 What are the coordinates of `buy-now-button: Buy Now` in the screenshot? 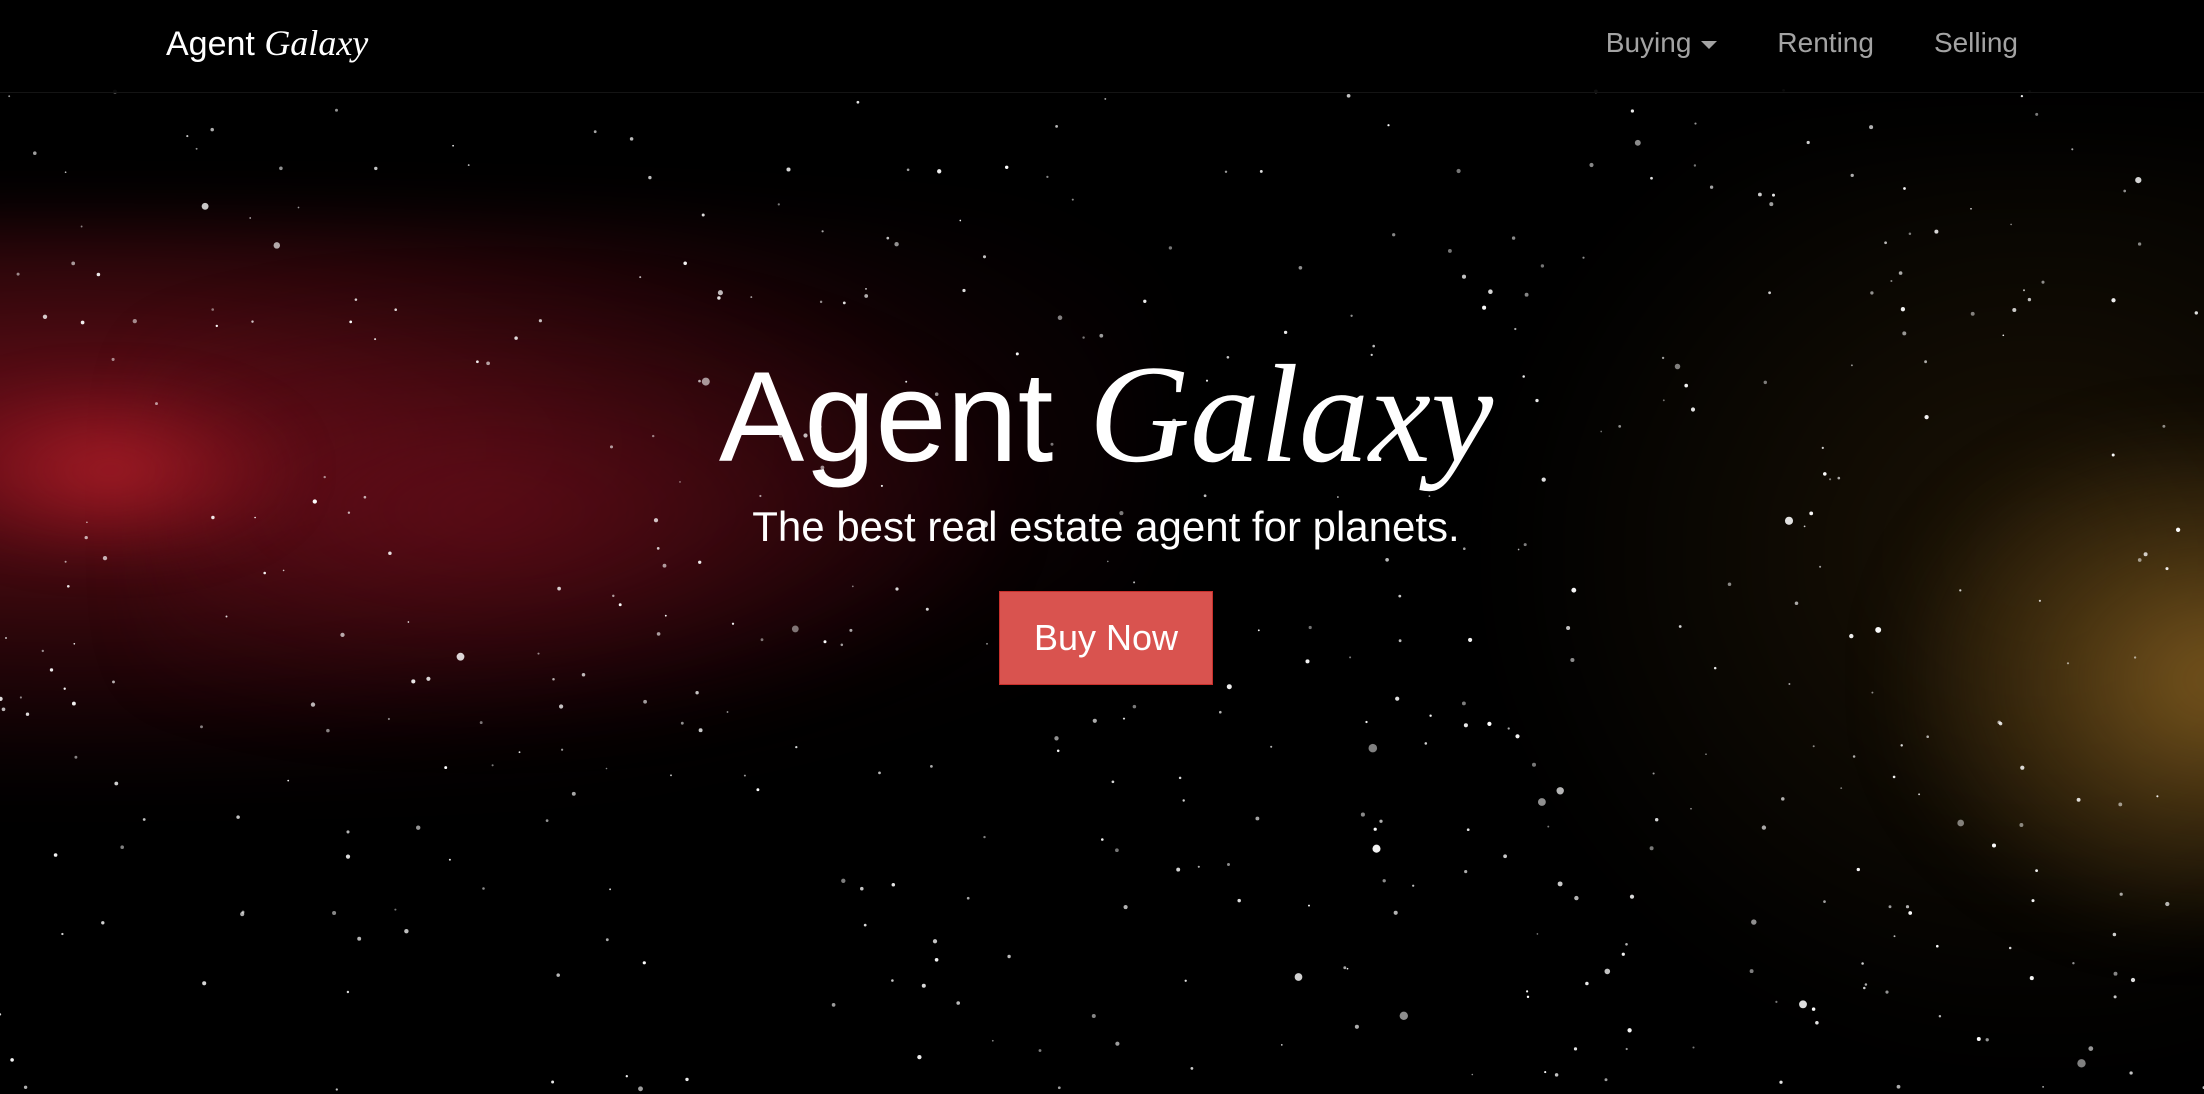 It's located at (1106, 638).